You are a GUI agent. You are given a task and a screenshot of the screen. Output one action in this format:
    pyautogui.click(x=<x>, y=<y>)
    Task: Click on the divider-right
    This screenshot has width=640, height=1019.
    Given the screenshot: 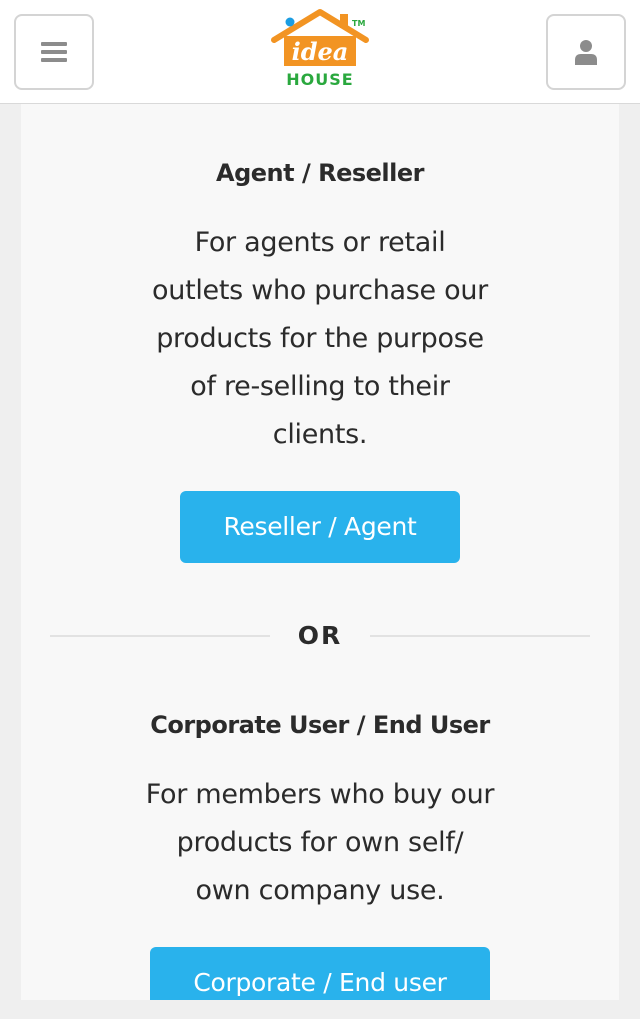 What is the action you would take?
    pyautogui.click(x=480, y=636)
    